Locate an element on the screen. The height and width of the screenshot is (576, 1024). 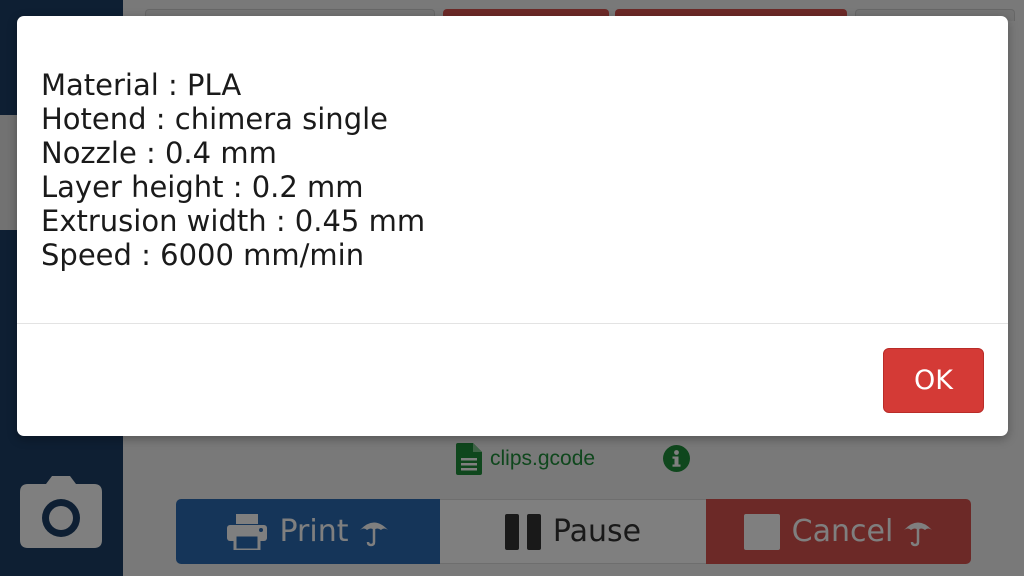
nozzle-line: Nozzle : 0.4 mm is located at coordinates (159, 153).